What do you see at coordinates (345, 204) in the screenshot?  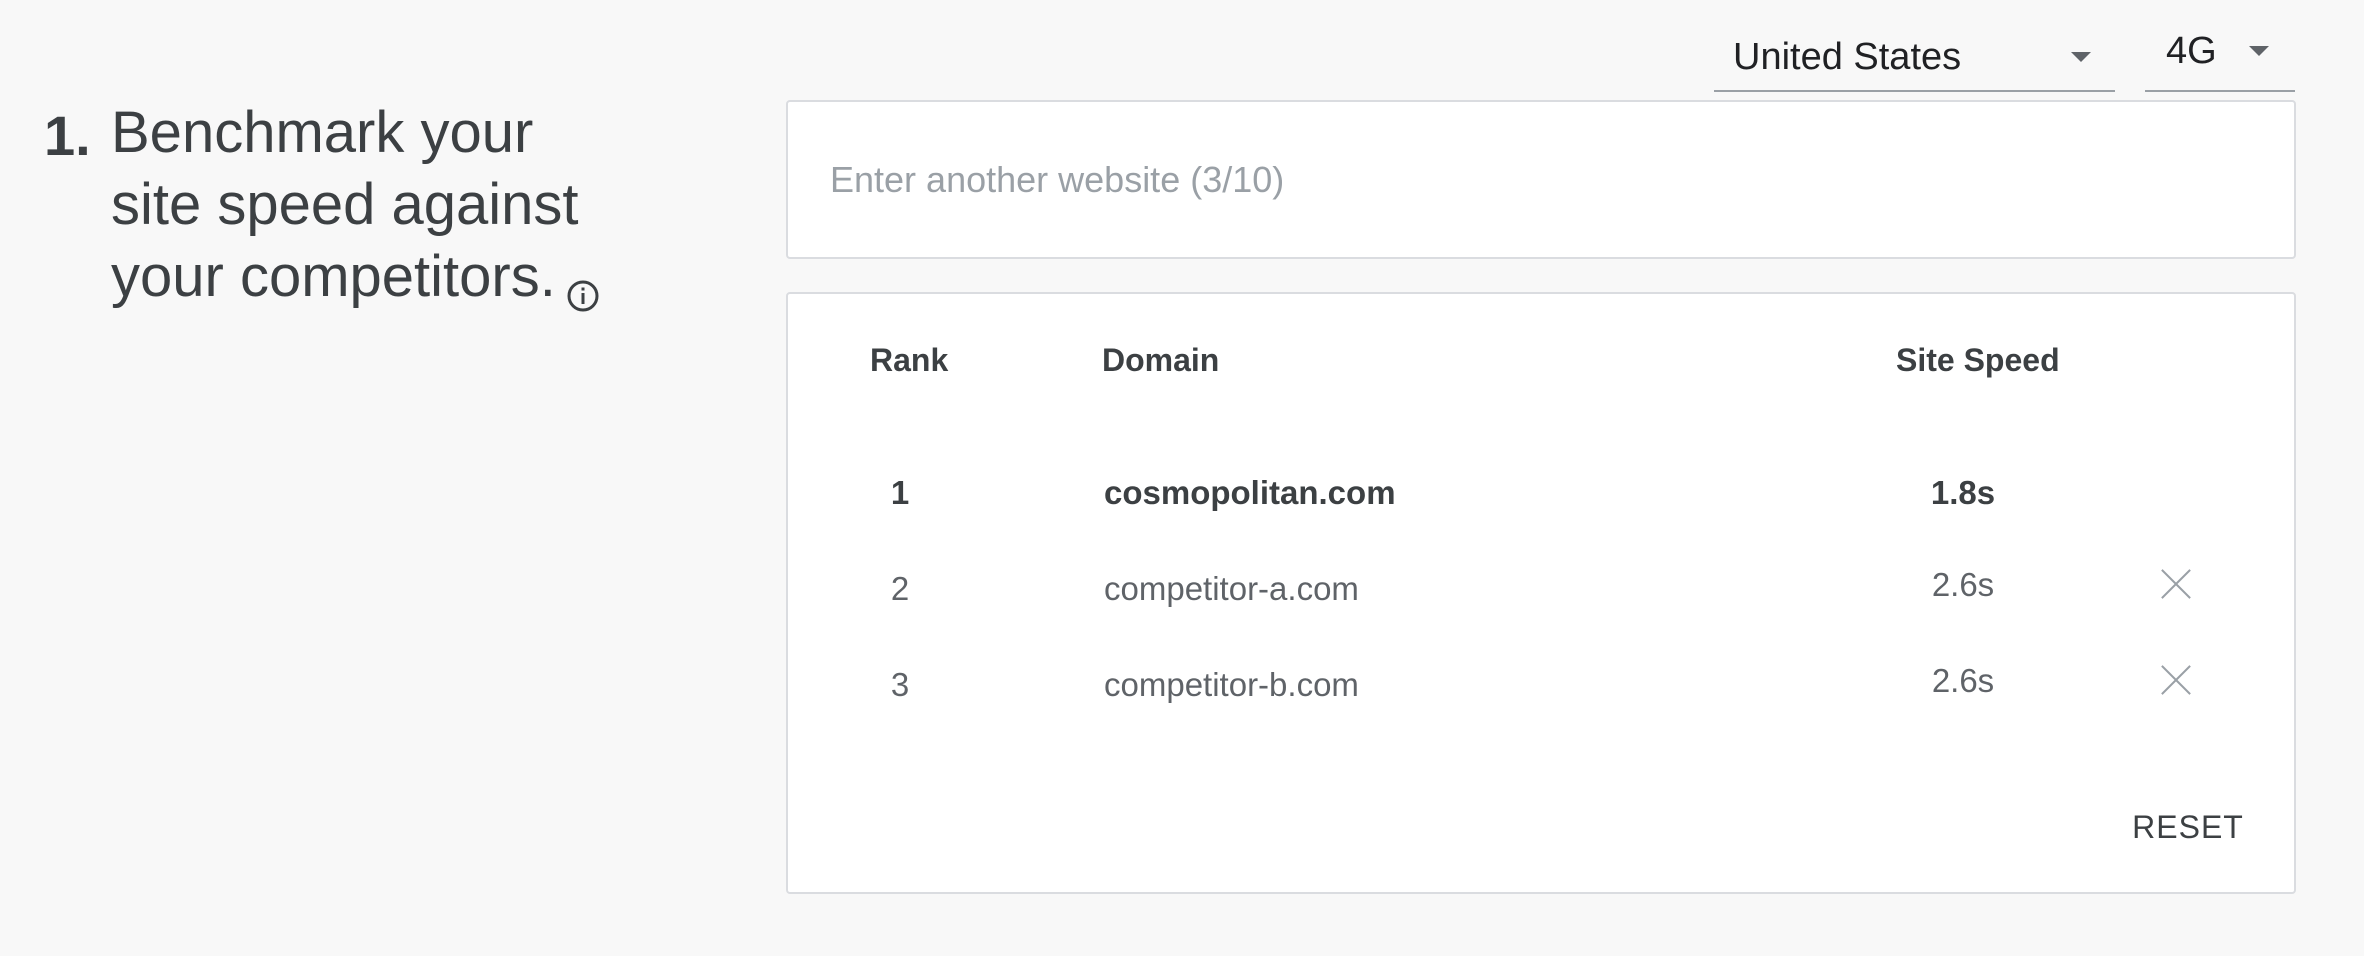 I see `heading-line-2: site speed against` at bounding box center [345, 204].